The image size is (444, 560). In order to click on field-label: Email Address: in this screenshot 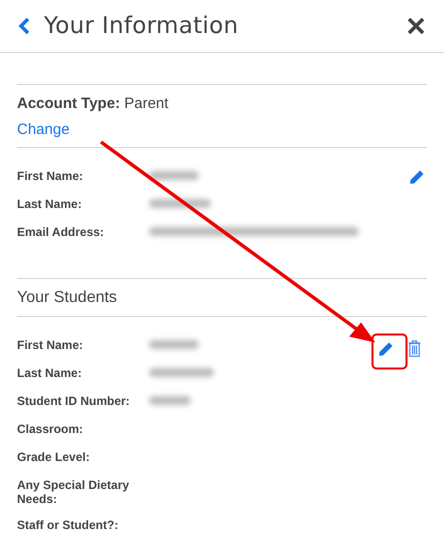, I will do `click(61, 232)`.